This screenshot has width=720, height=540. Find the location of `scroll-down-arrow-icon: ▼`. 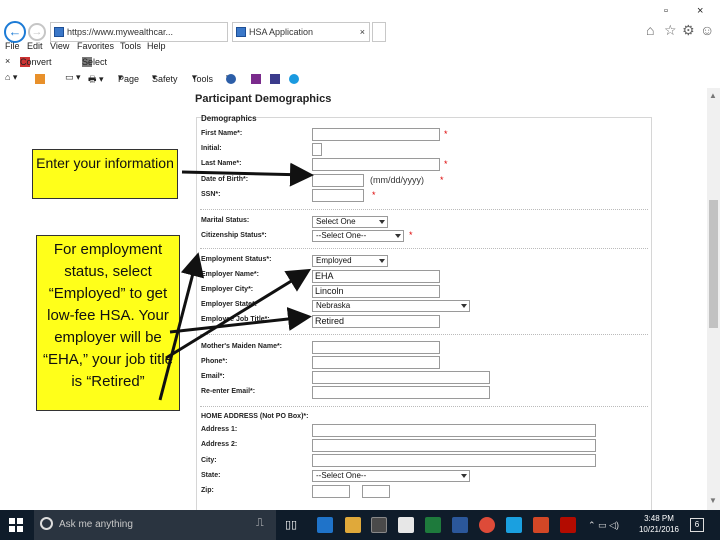

scroll-down-arrow-icon: ▼ is located at coordinates (713, 500).